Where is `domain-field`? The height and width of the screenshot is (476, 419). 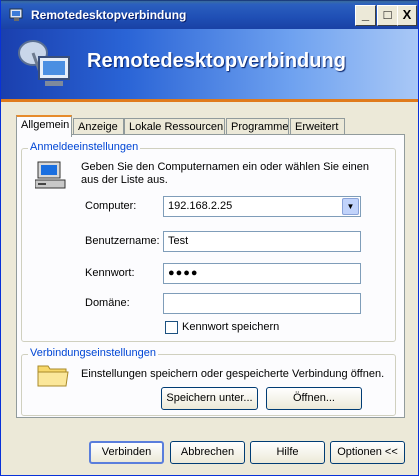
domain-field is located at coordinates (262, 303).